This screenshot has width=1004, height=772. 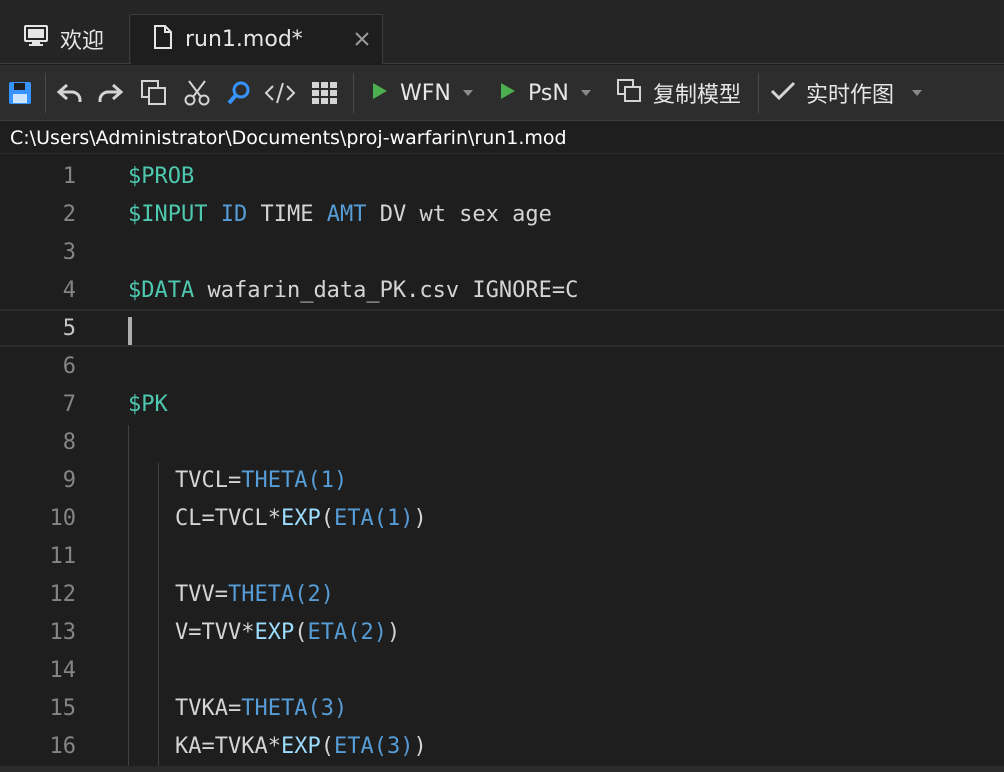 I want to click on run-wfn-button: WFN, so click(x=422, y=93).